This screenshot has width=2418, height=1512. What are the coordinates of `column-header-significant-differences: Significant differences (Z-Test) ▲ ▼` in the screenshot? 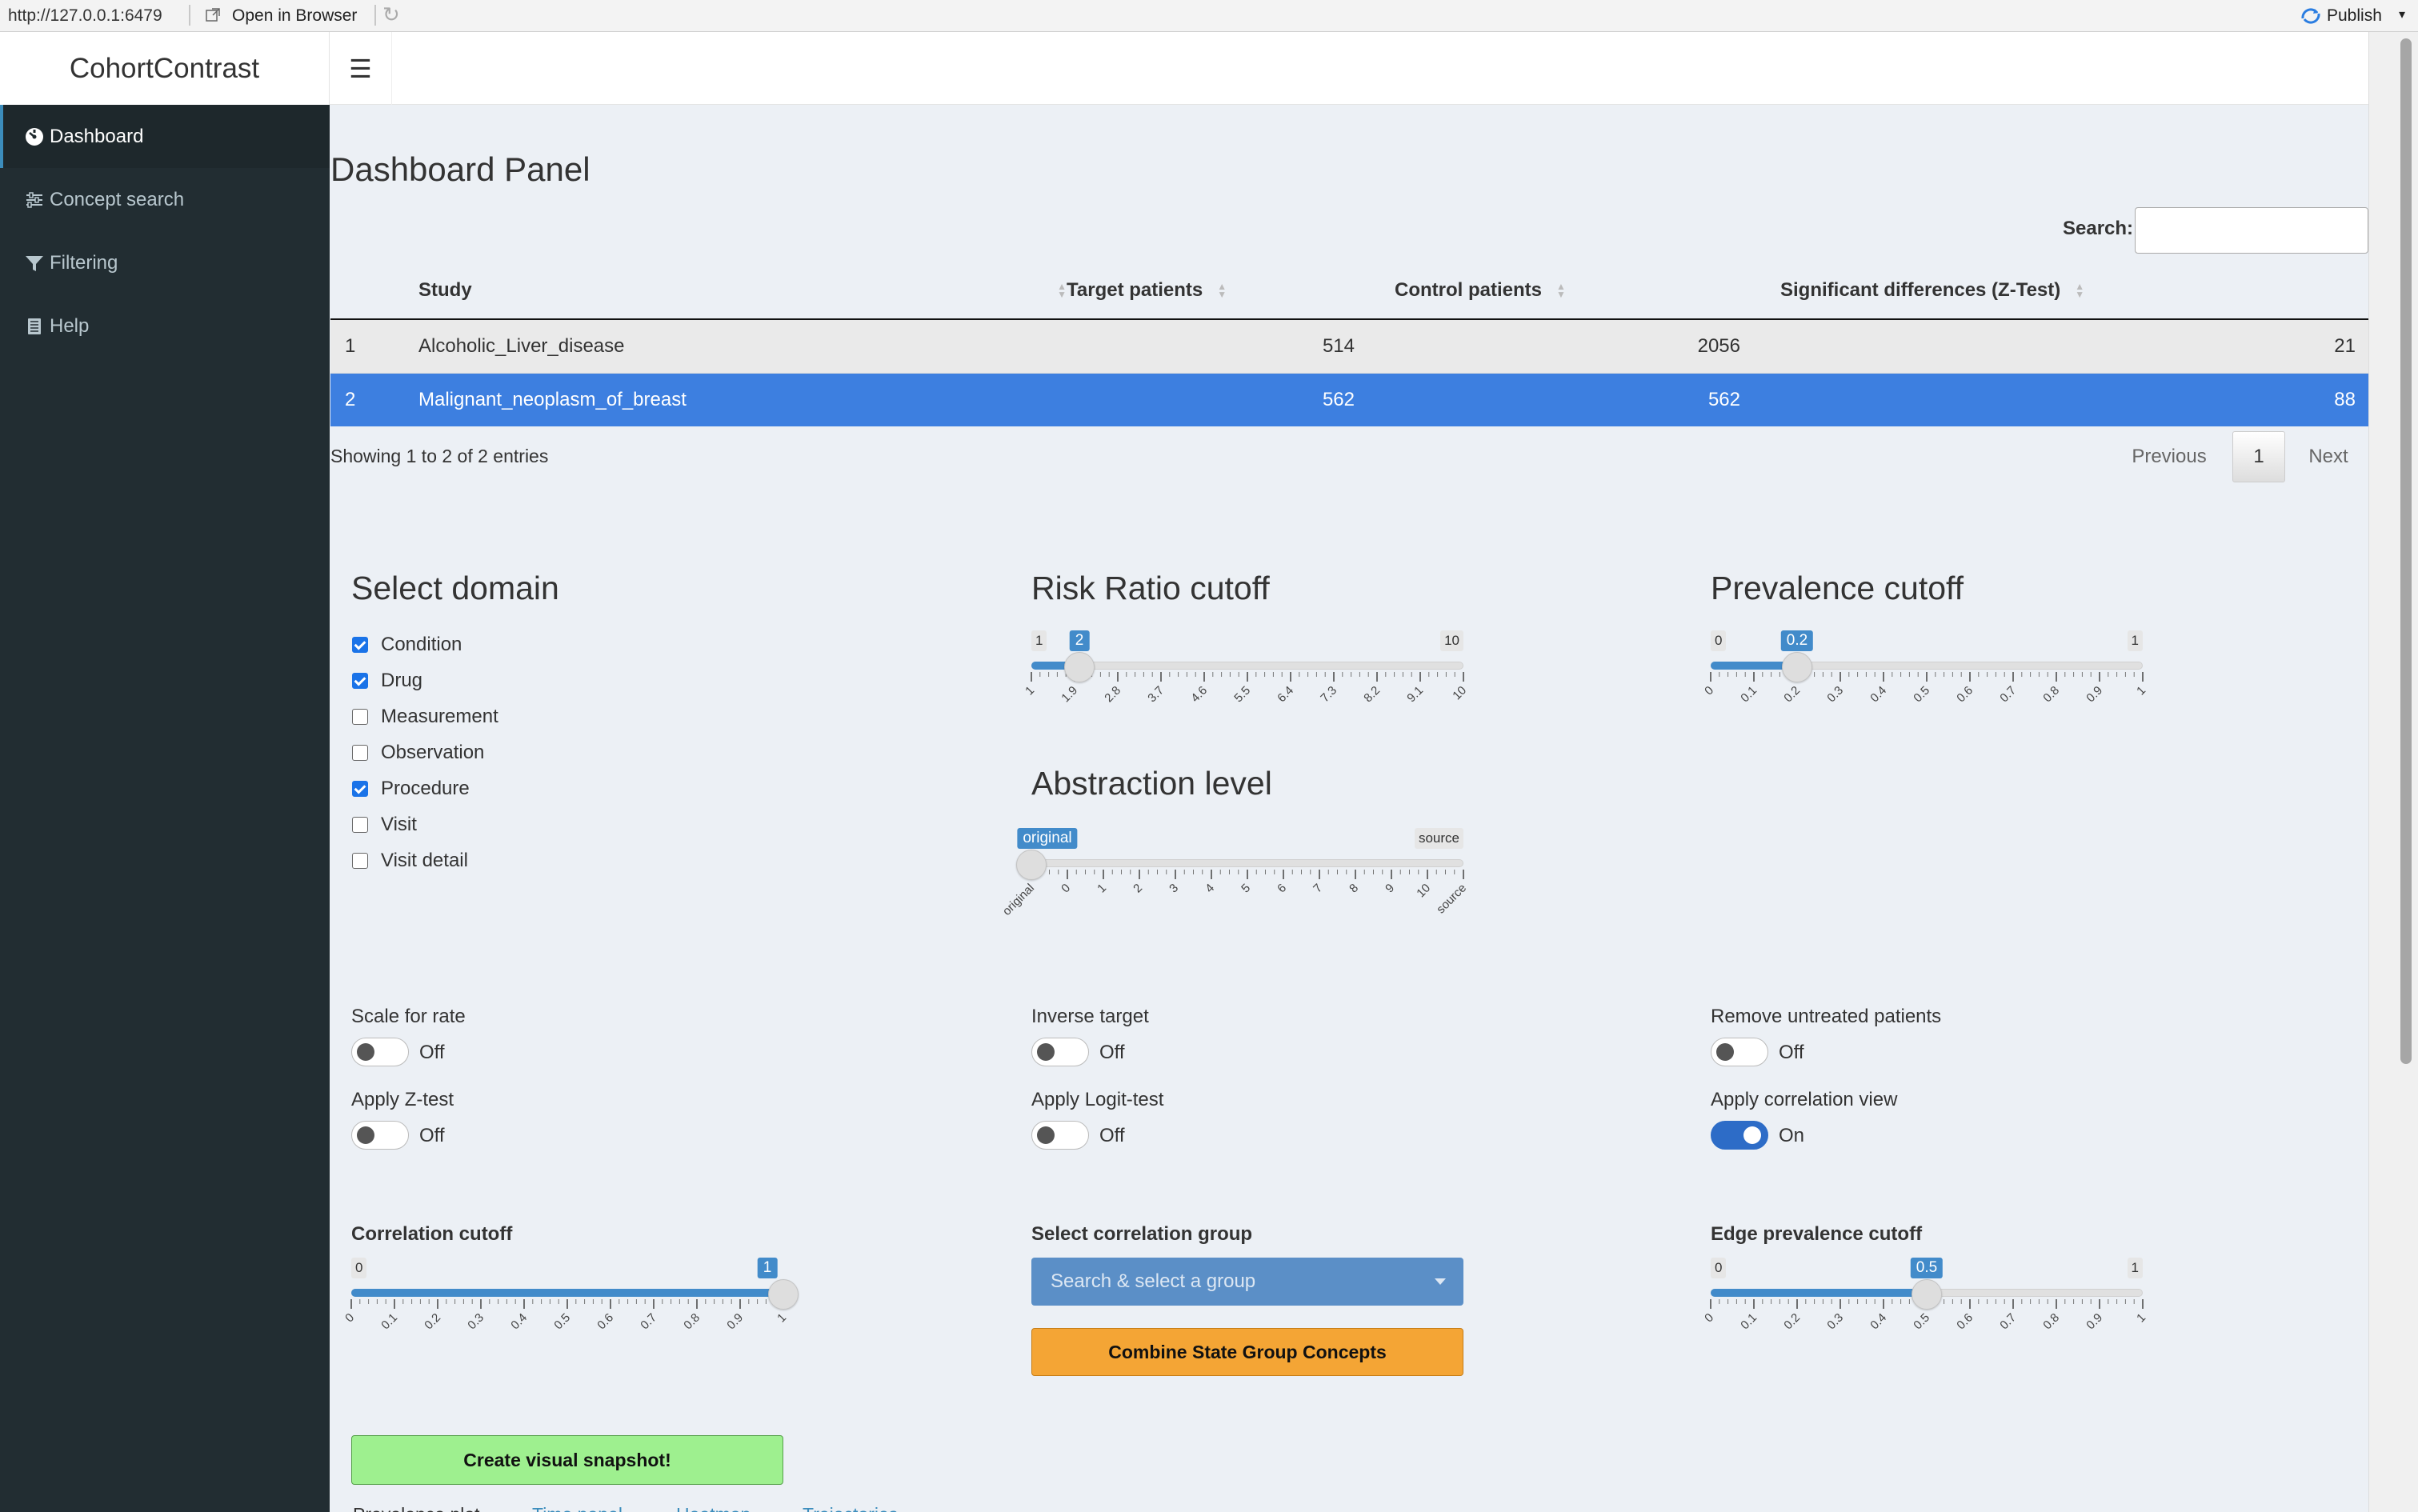 It's located at (2074, 291).